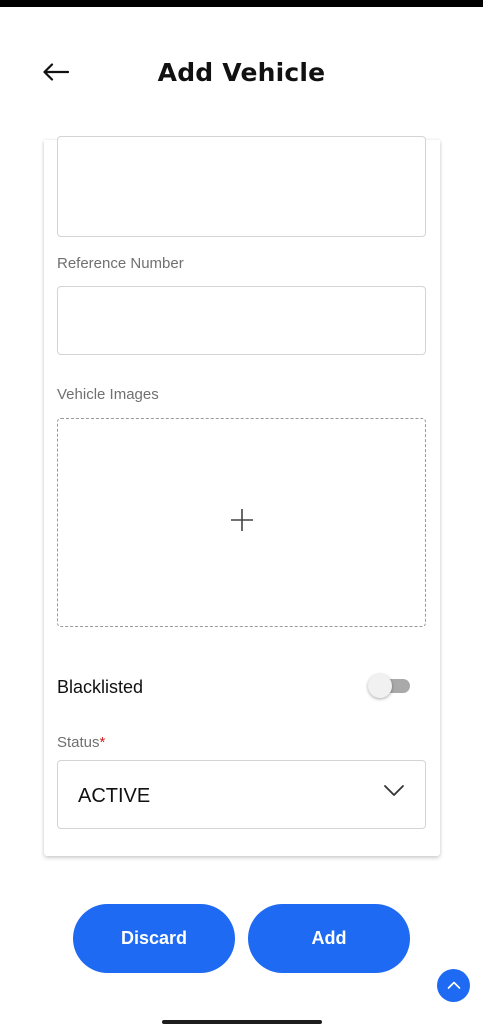 This screenshot has width=483, height=1024. Describe the element at coordinates (114, 796) in the screenshot. I see `status-select-value: ACTIVE` at that location.